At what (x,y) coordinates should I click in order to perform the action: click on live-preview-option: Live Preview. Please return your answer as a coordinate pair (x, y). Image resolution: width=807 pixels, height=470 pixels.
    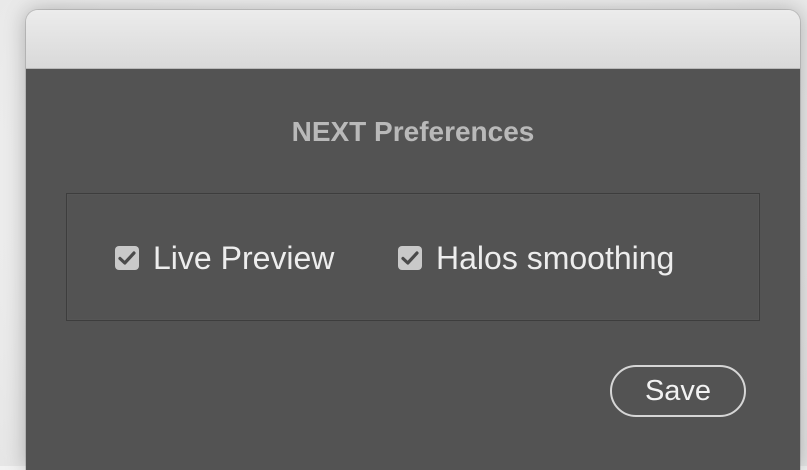
    Looking at the image, I should click on (224, 258).